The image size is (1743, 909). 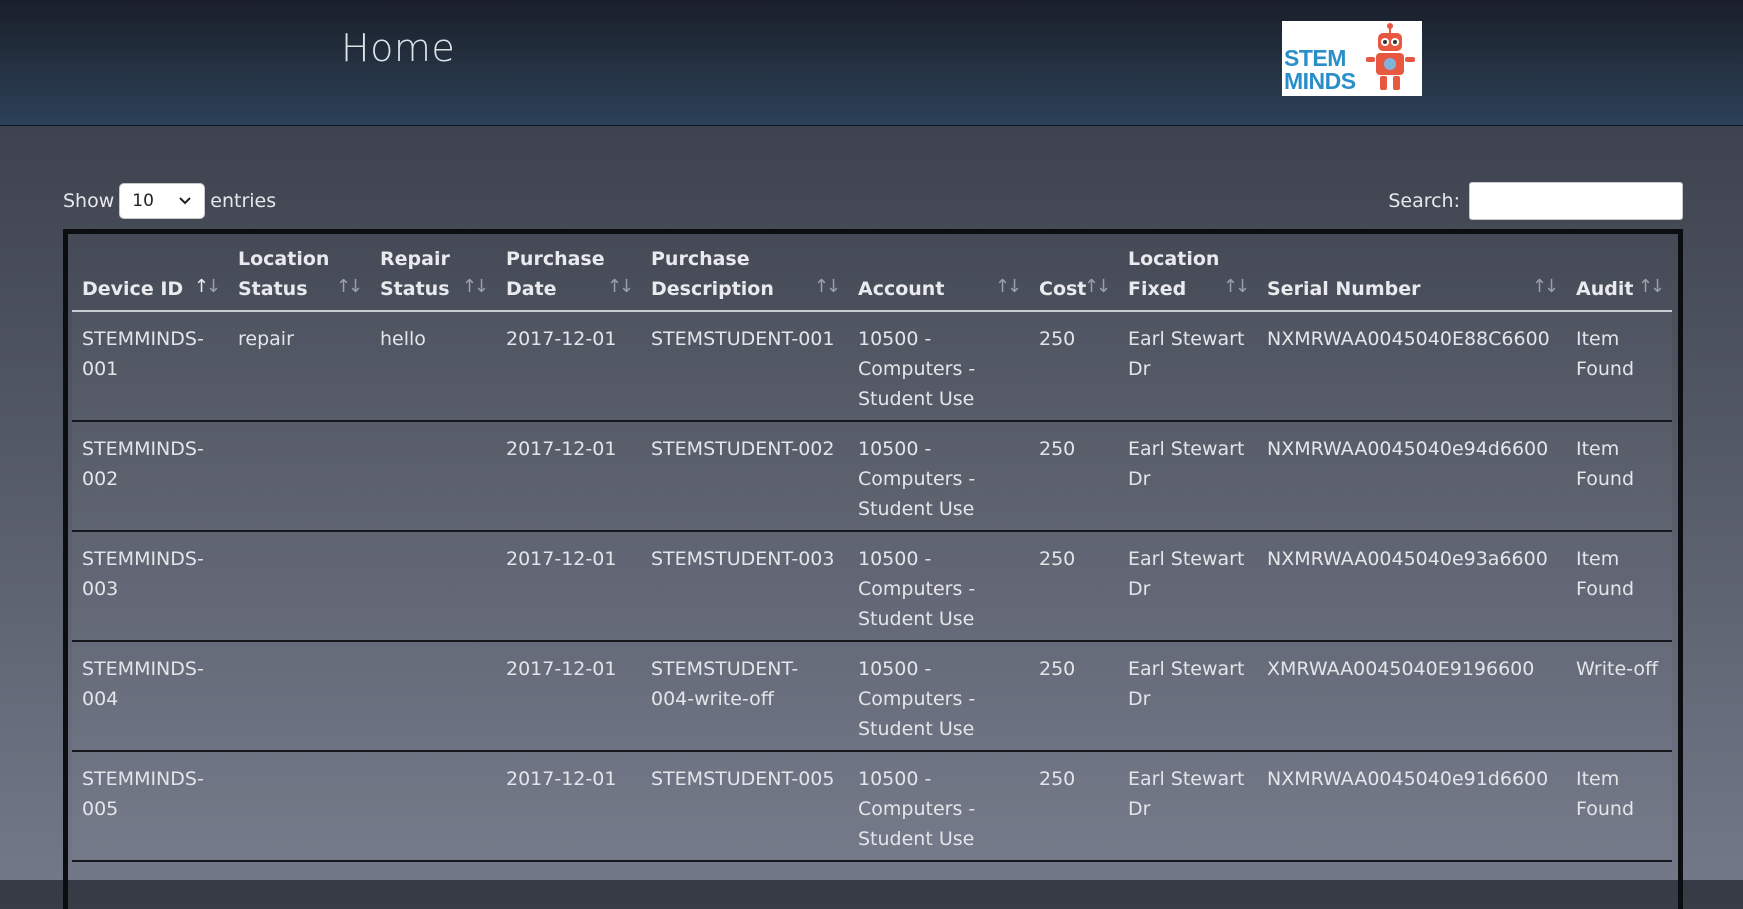 What do you see at coordinates (133, 289) in the screenshot?
I see `col-header-label: Device ID` at bounding box center [133, 289].